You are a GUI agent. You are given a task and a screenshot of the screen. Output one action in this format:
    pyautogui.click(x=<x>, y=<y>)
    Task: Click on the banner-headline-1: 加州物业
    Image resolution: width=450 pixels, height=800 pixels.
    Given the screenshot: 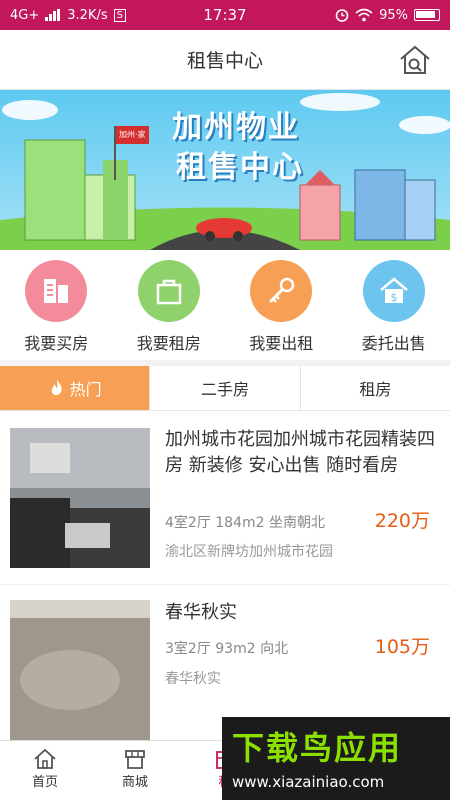 What is the action you would take?
    pyautogui.click(x=236, y=127)
    